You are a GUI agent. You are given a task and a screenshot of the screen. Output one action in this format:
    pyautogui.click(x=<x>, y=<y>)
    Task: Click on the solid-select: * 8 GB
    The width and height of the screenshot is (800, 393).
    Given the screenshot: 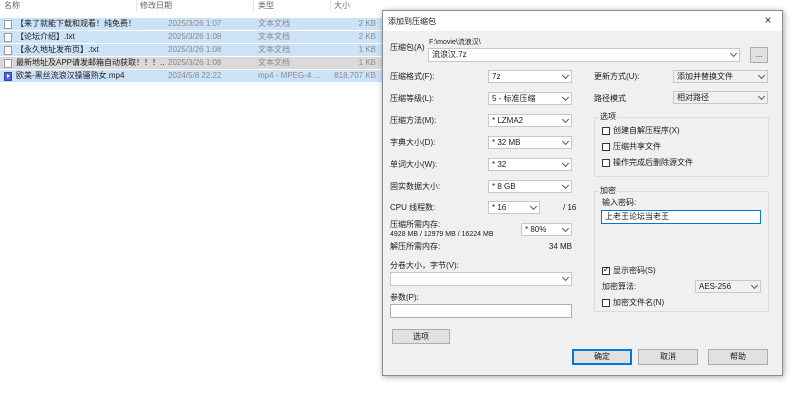 What is the action you would take?
    pyautogui.click(x=530, y=186)
    